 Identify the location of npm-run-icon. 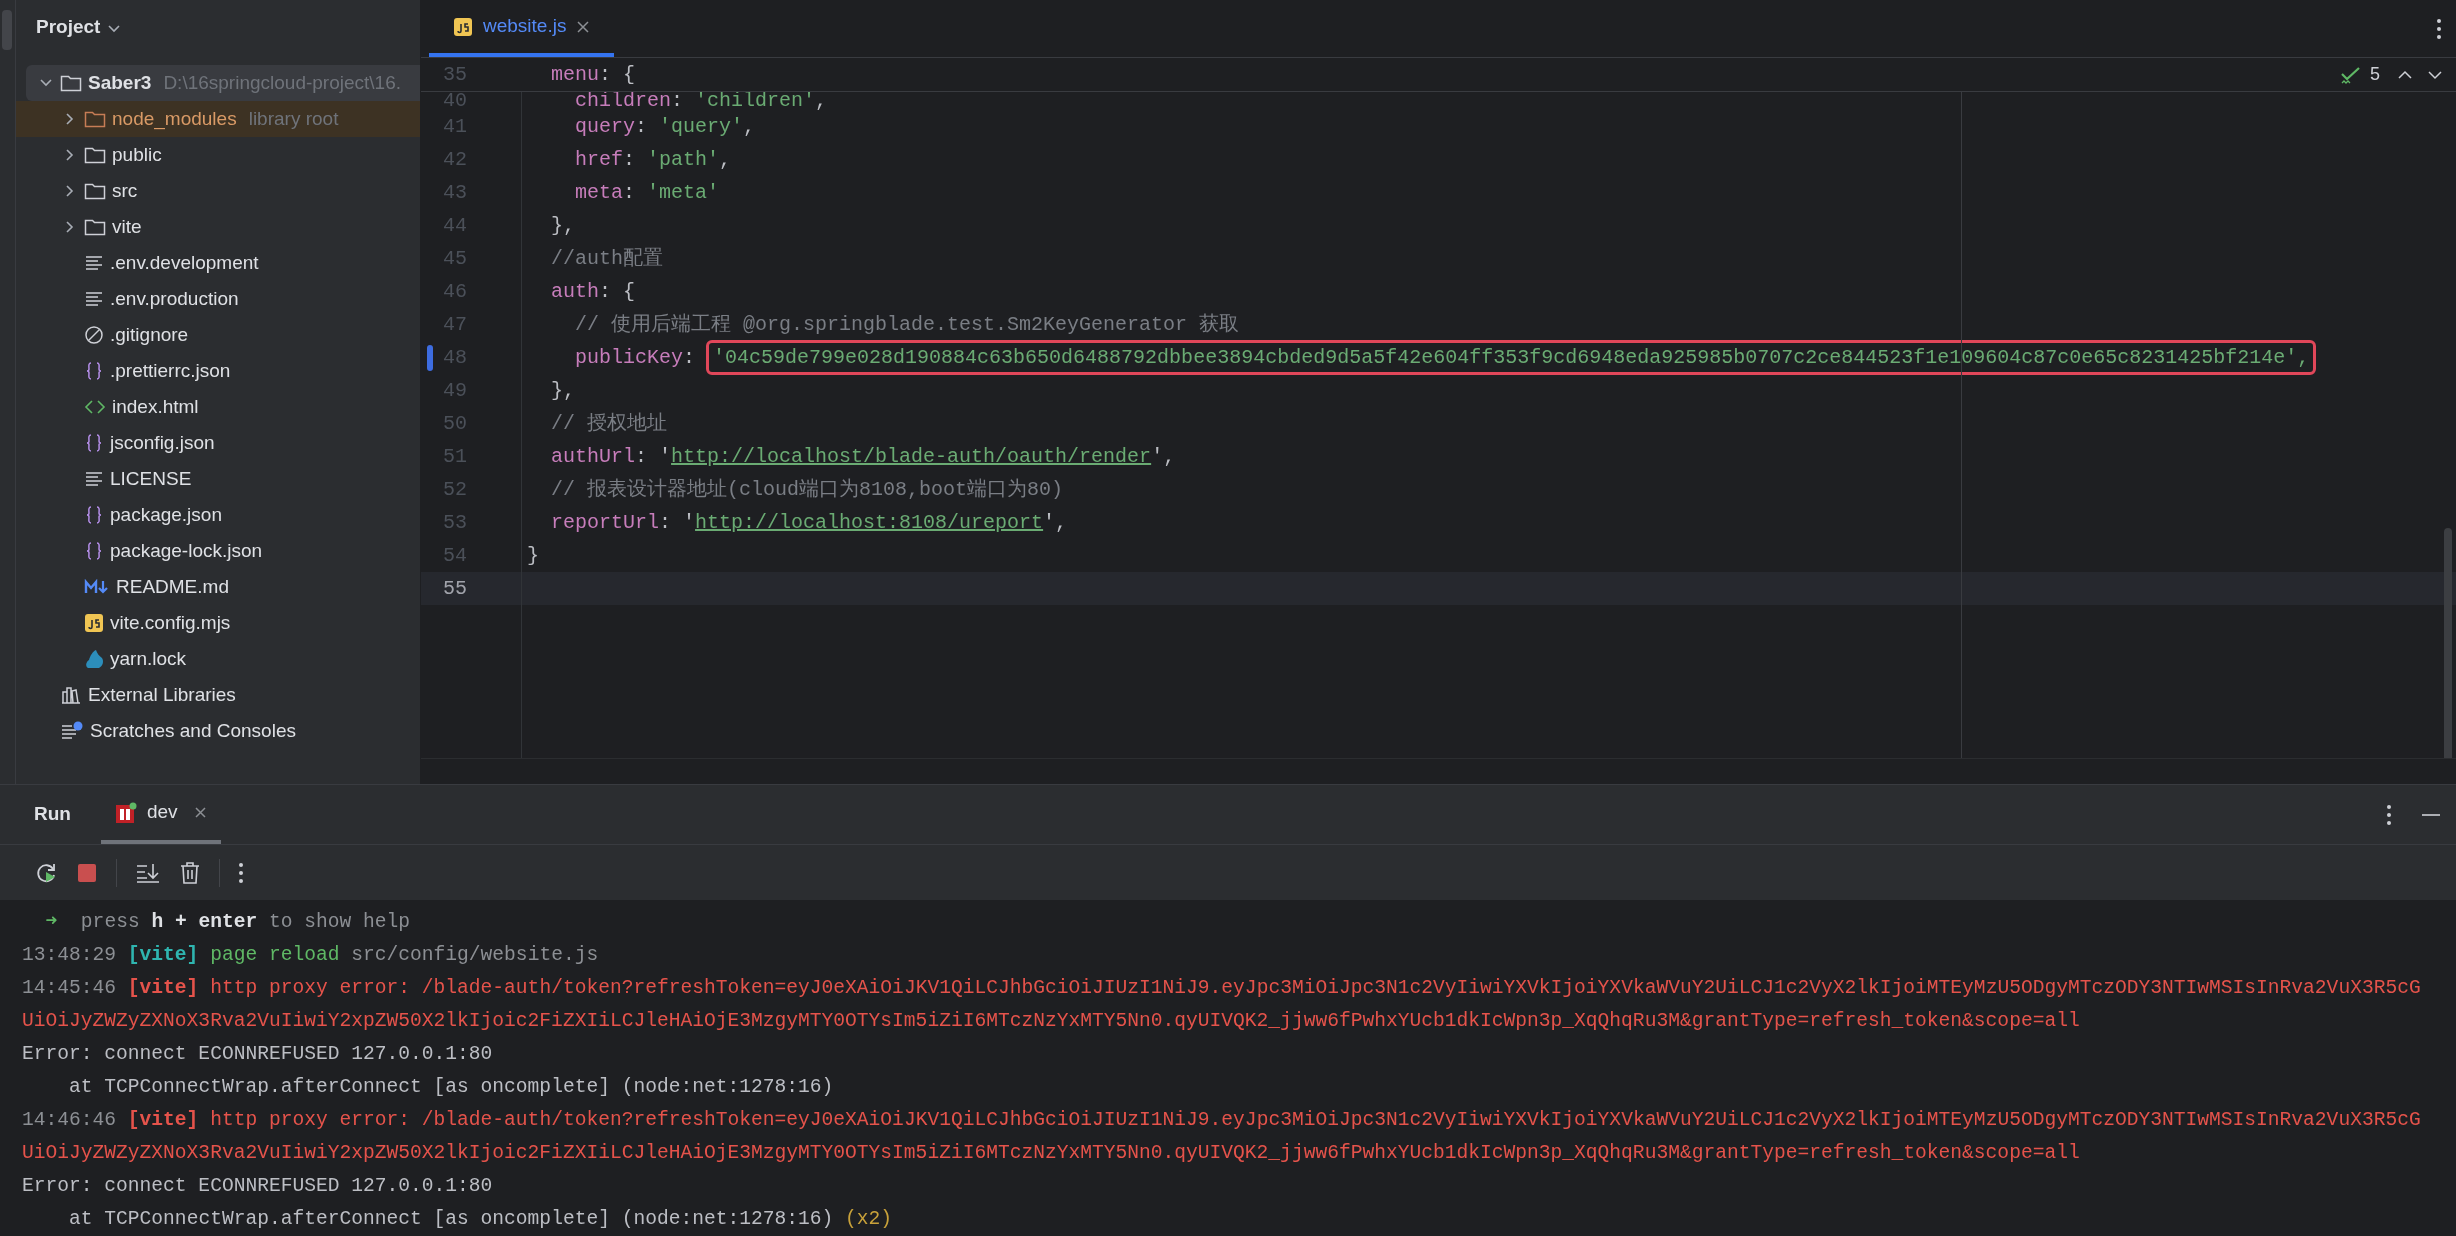
(125, 812).